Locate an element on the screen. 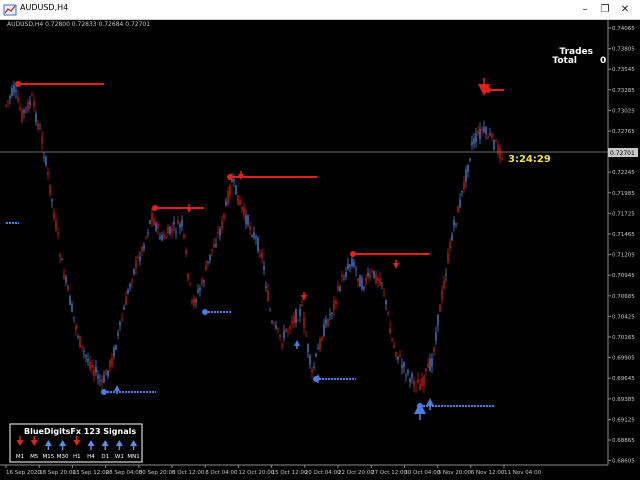 This screenshot has width=640, height=480. timeframe-label: M30 is located at coordinates (63, 457).